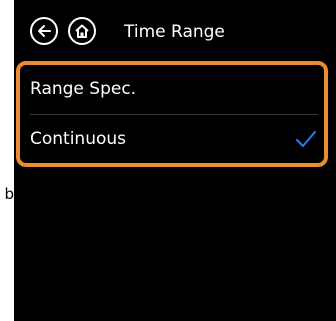 The image size is (336, 321). What do you see at coordinates (172, 89) in the screenshot?
I see `option-range-spec: Range Spec.` at bounding box center [172, 89].